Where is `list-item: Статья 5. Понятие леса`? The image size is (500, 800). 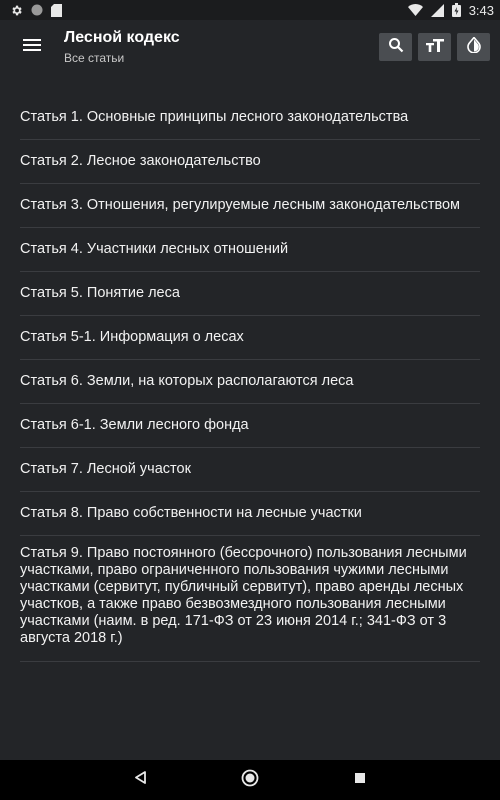
list-item: Статья 5. Понятие леса is located at coordinates (250, 294).